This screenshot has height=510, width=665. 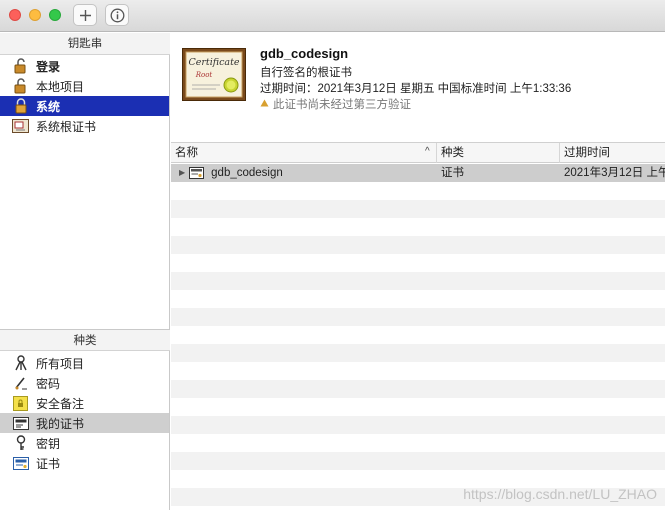 I want to click on add-item-button, so click(x=85, y=15).